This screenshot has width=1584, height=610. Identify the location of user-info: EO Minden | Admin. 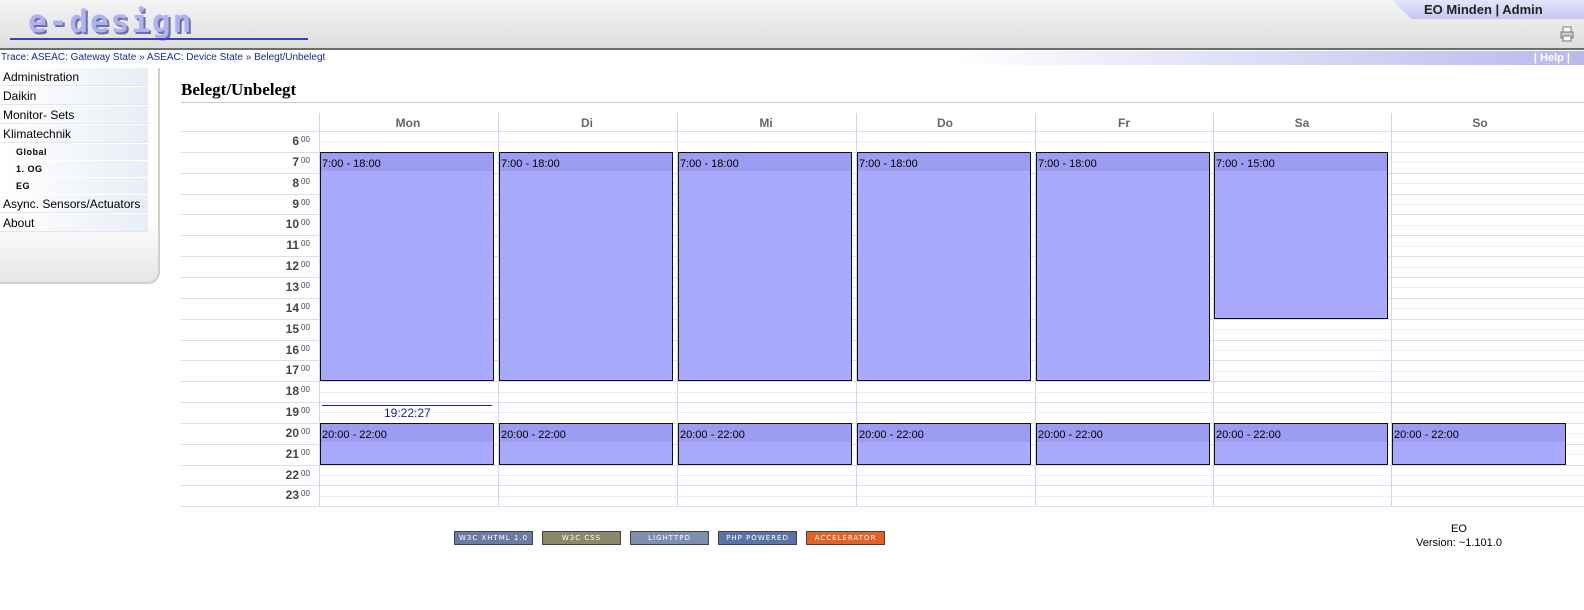
(1488, 9).